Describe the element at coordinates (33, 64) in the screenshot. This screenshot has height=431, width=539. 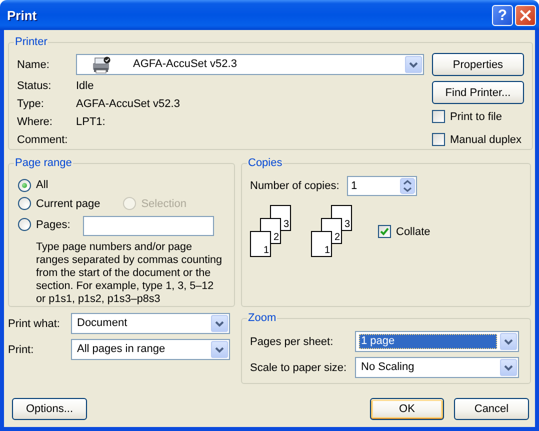
I see `field-label: Name:` at that location.